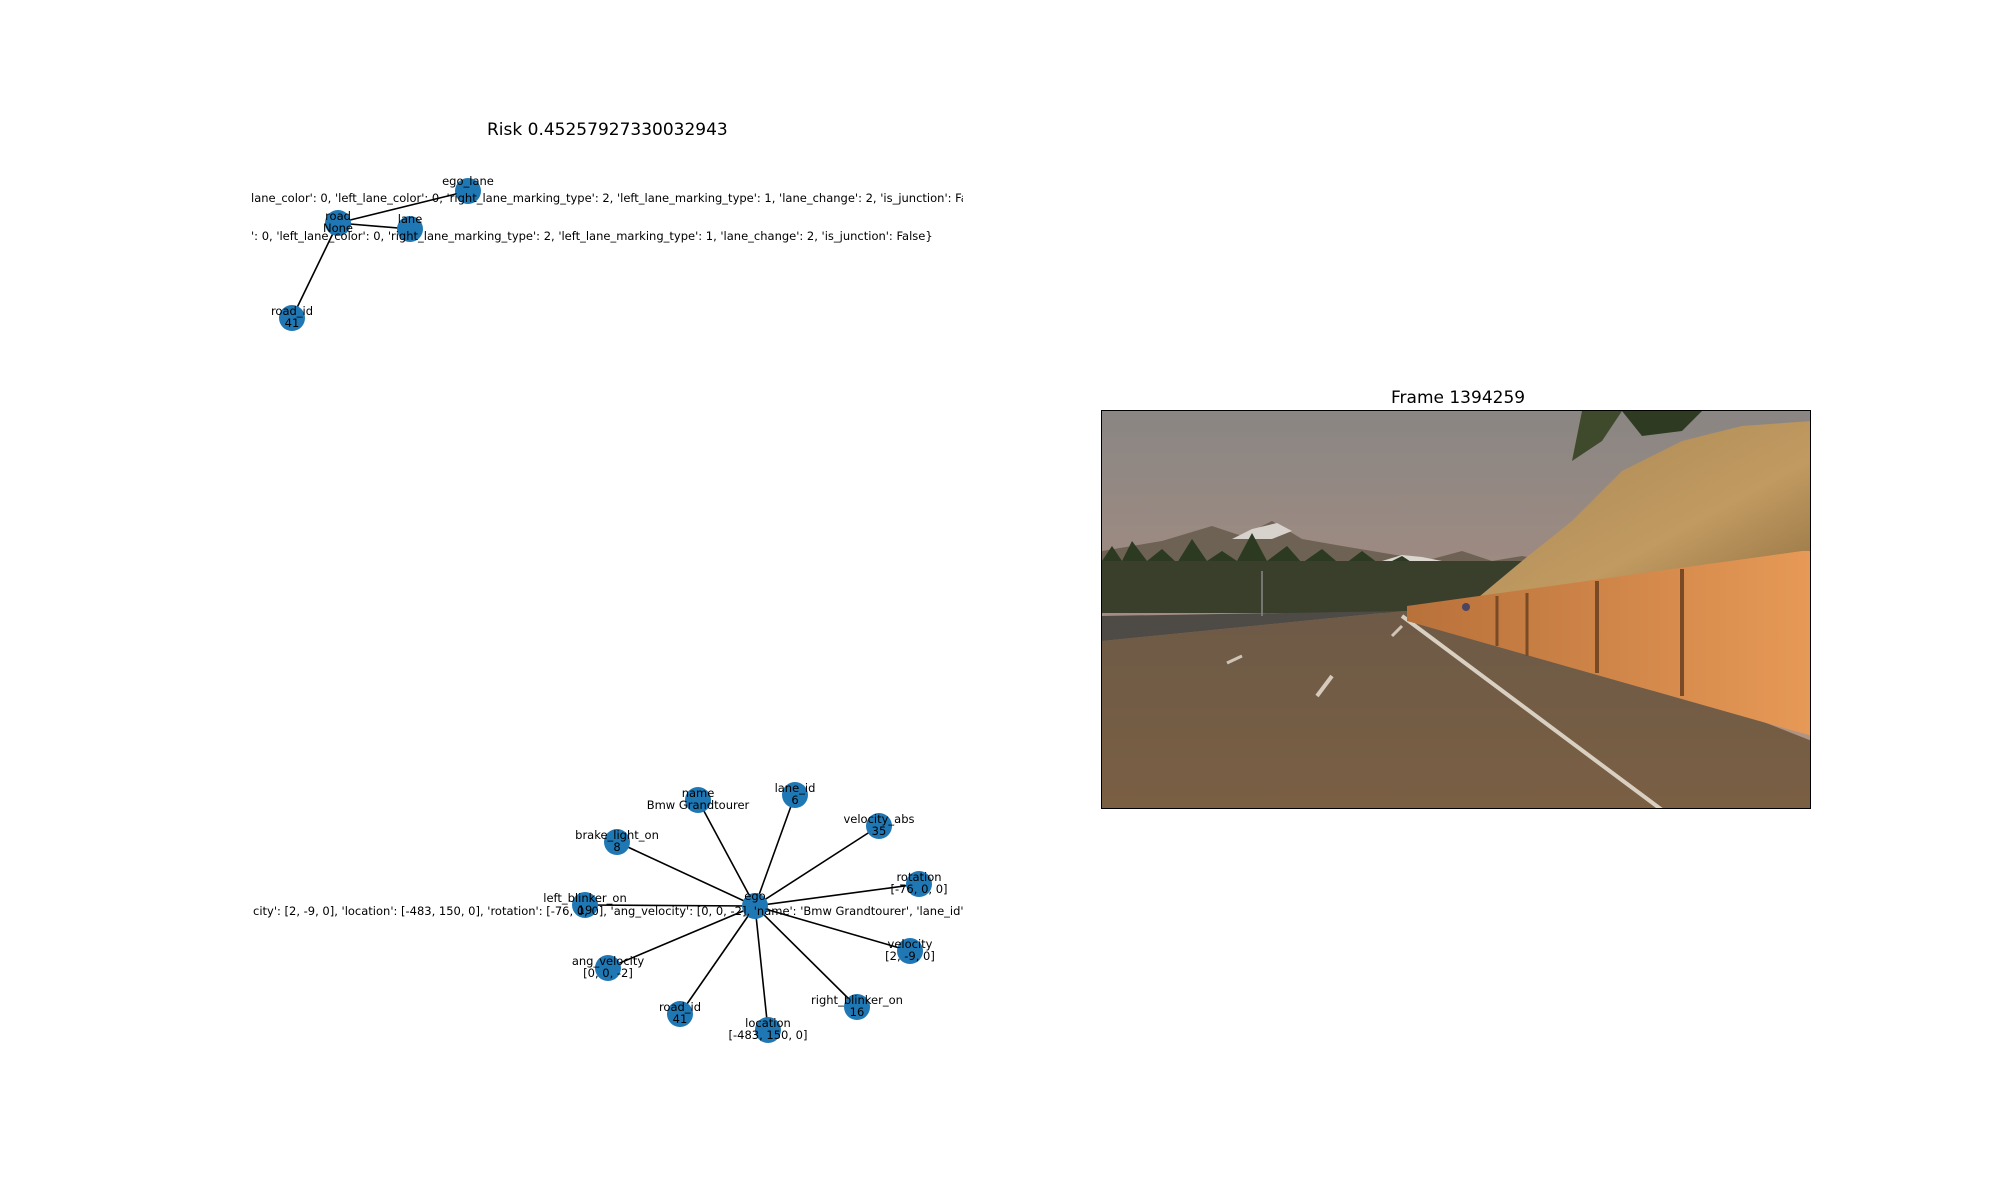 This screenshot has height=1200, width=2000. I want to click on bottom-edge-ego-brake_light_on, so click(686, 874).